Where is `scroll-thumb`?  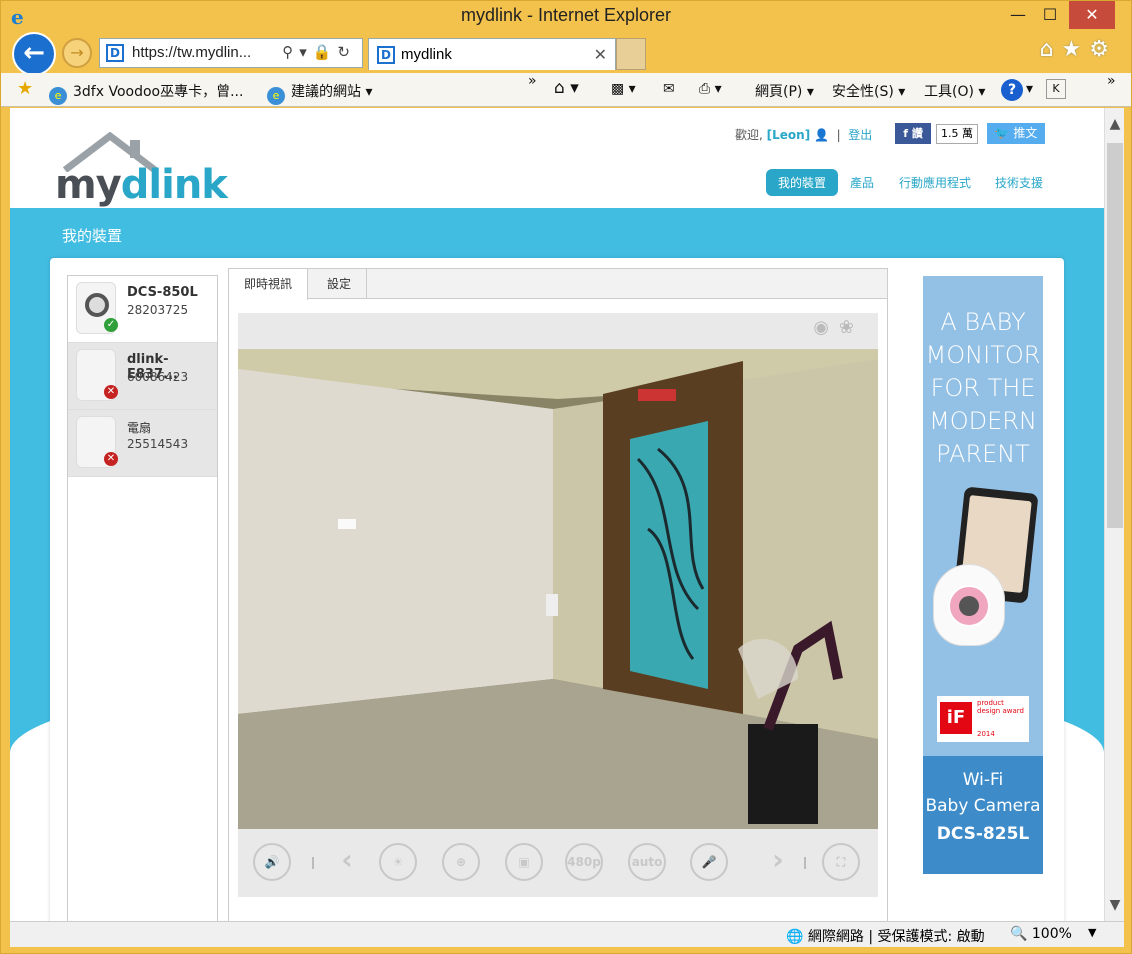
scroll-thumb is located at coordinates (1115, 335).